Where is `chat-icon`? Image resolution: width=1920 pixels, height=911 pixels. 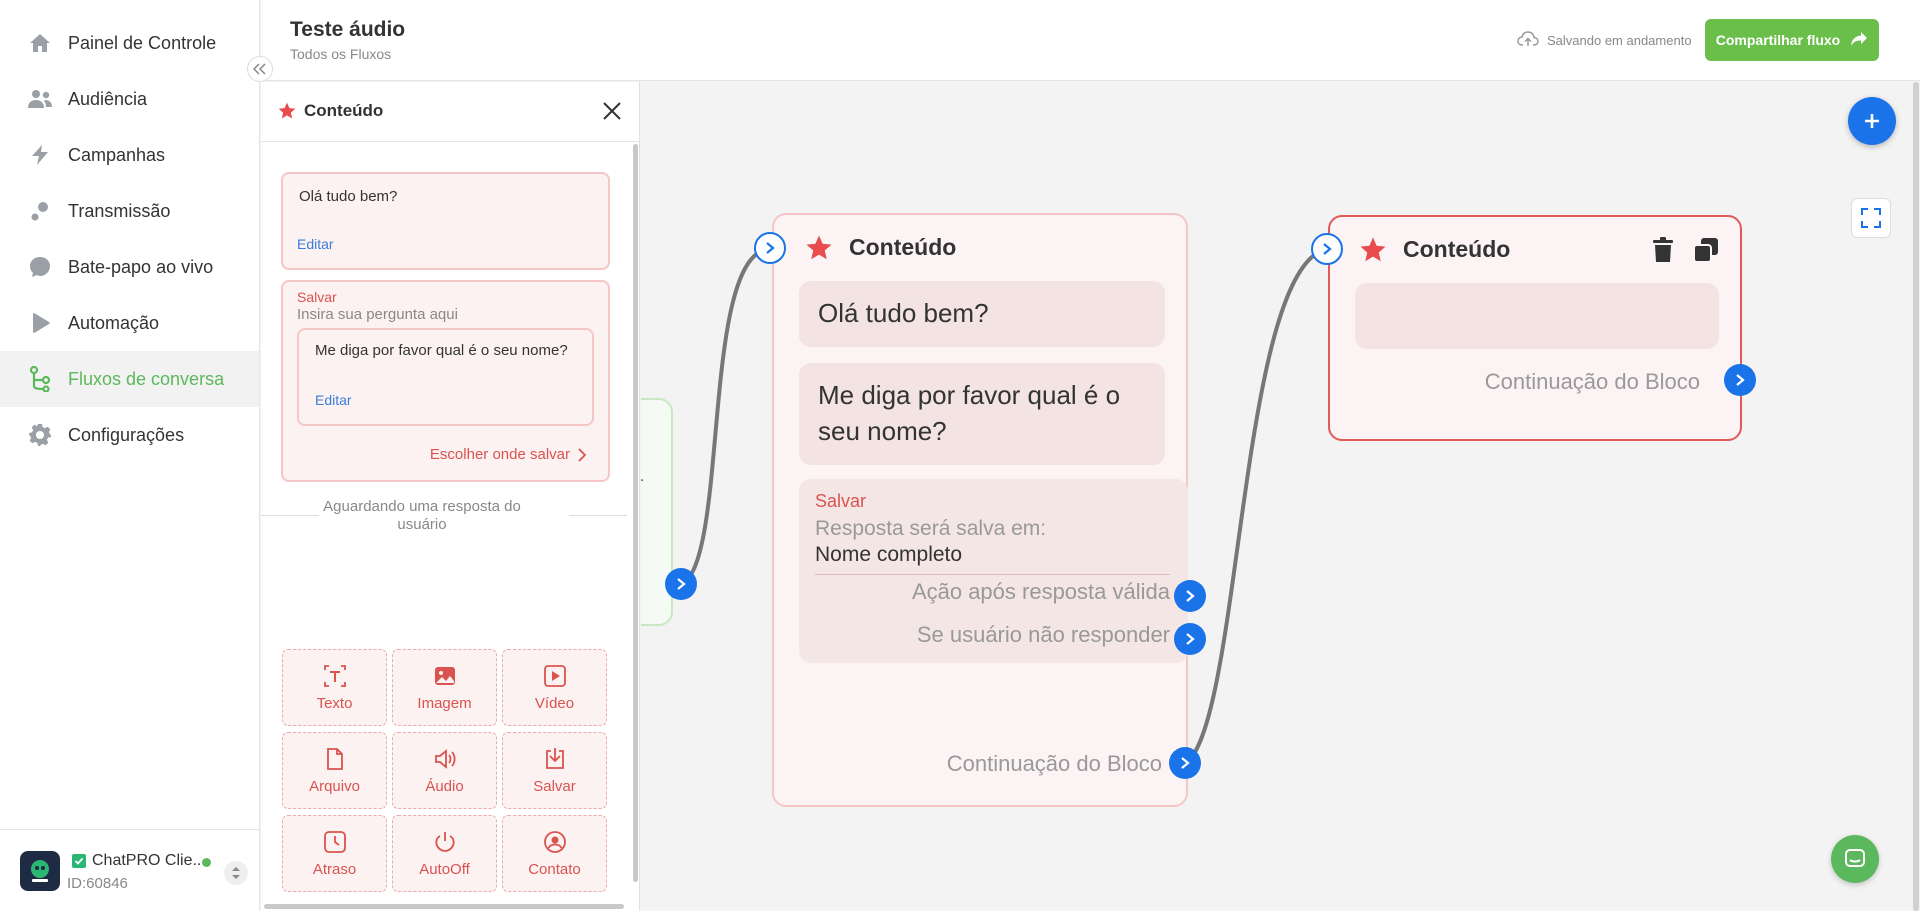
chat-icon is located at coordinates (1855, 858).